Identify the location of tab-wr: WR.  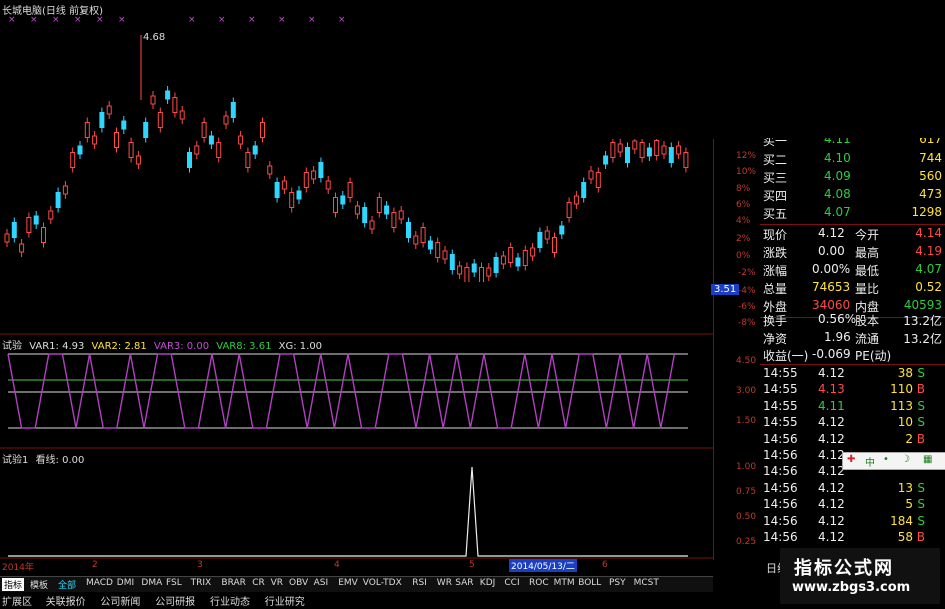
(444, 583).